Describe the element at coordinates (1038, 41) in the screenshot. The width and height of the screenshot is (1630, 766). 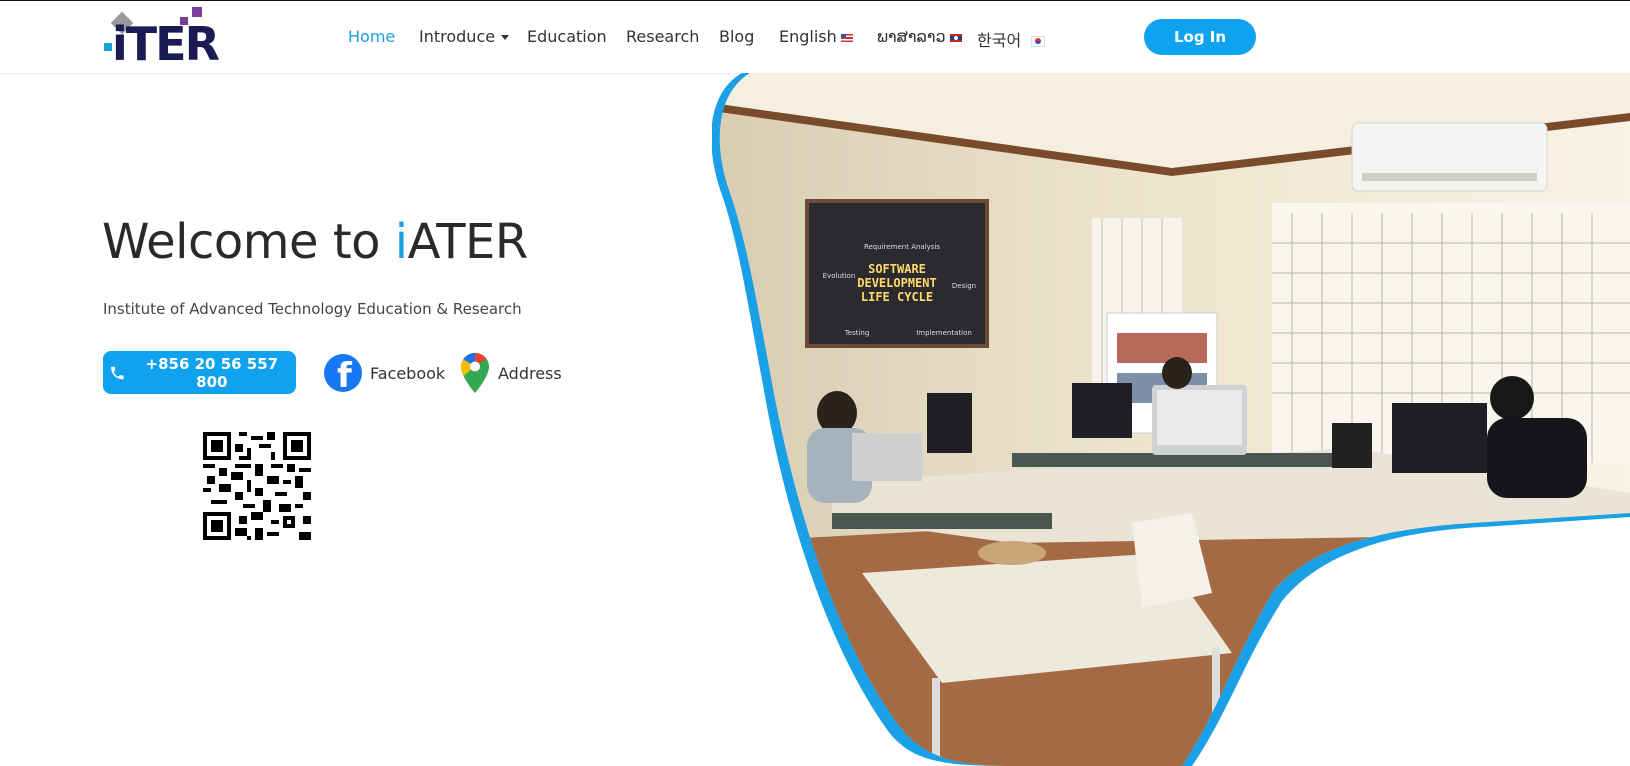
I see `korea-flag-icon` at that location.